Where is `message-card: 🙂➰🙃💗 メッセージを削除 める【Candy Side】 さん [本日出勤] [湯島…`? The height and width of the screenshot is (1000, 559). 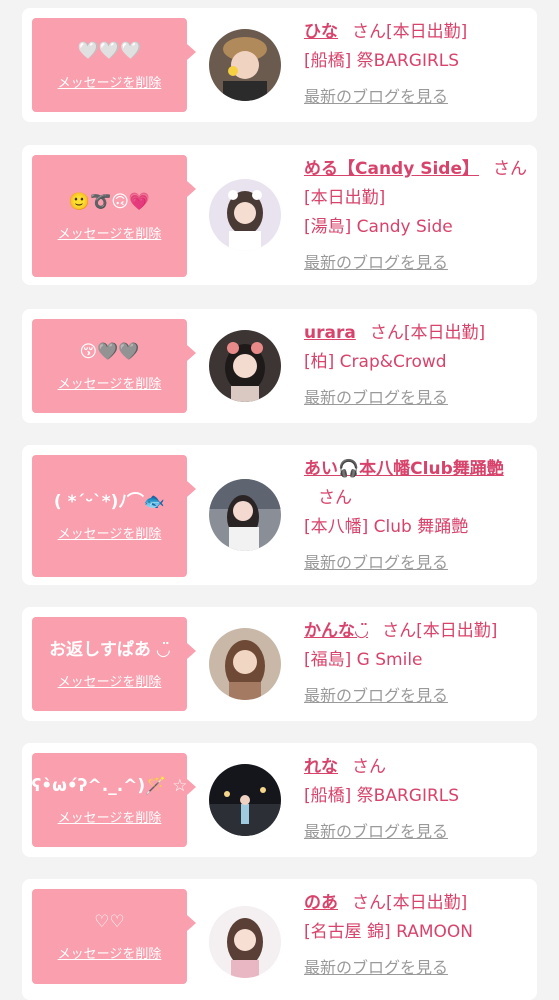 message-card: 🙂➰🙃💗 メッセージを削除 める【Candy Side】 さん [本日出勤] [湯島… is located at coordinates (279, 215).